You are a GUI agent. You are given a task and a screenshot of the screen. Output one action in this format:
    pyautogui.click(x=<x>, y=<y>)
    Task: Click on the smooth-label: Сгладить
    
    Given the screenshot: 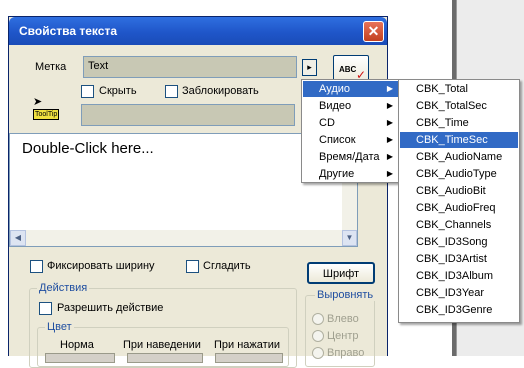 What is the action you would take?
    pyautogui.click(x=227, y=266)
    